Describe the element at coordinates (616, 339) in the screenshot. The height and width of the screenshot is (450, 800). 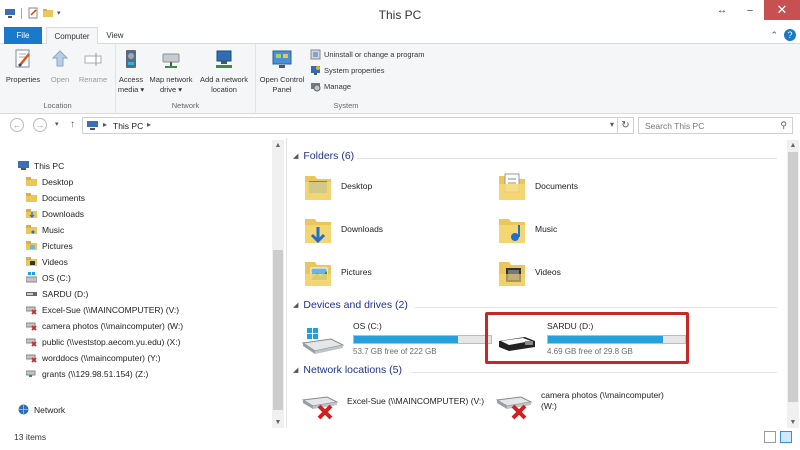
I see `drive-usage-bar` at that location.